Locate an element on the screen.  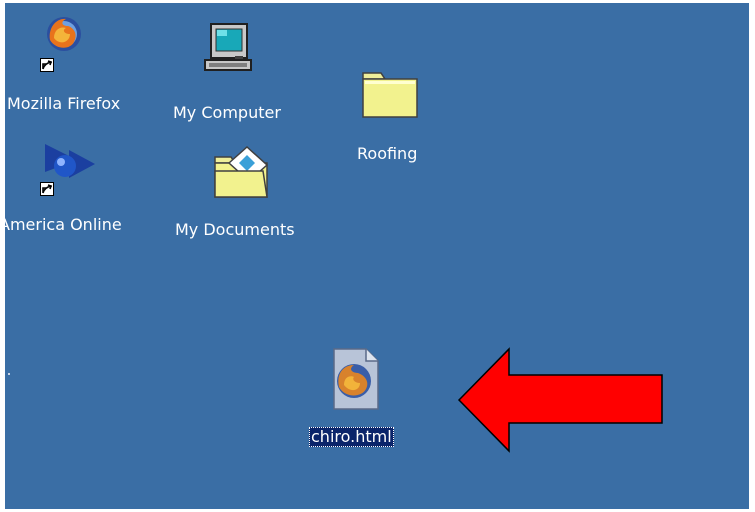
desktop-icon-label: America Online is located at coordinates (63, 224).